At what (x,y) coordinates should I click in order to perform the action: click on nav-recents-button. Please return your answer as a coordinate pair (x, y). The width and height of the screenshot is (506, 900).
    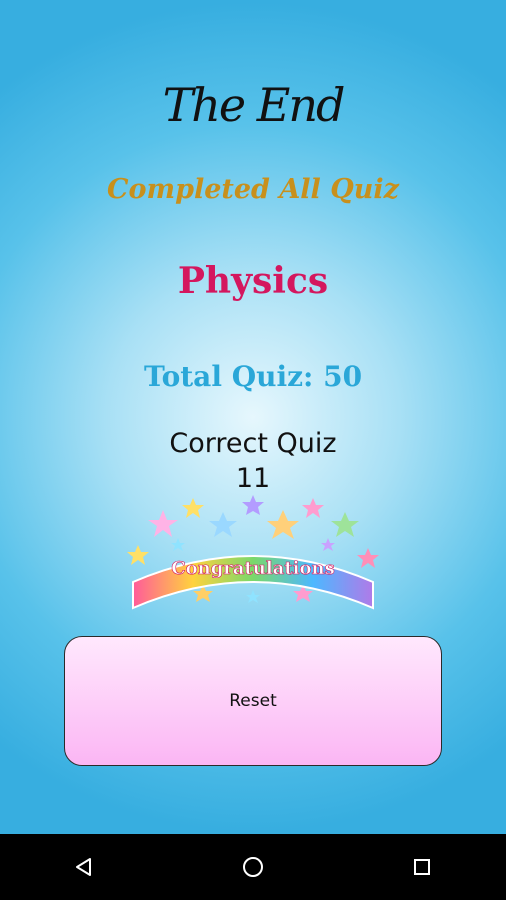
    Looking at the image, I should click on (422, 867).